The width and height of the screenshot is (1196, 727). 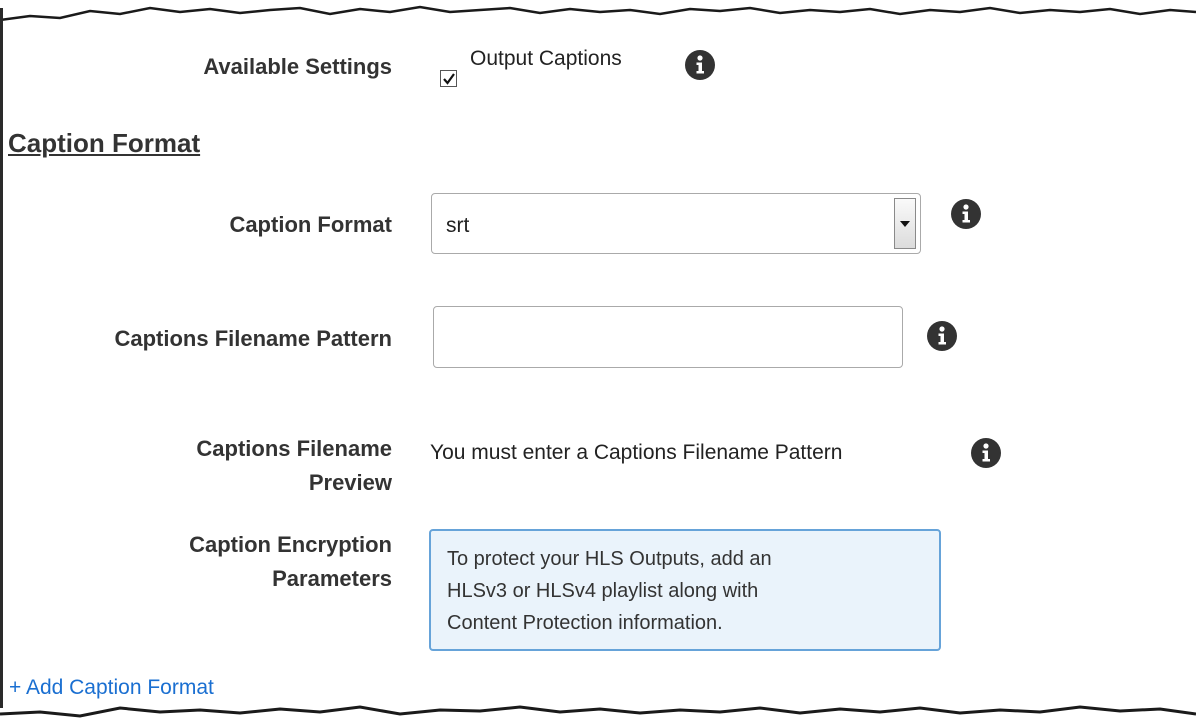 What do you see at coordinates (546, 58) in the screenshot?
I see `output-captions-label: Output Captions` at bounding box center [546, 58].